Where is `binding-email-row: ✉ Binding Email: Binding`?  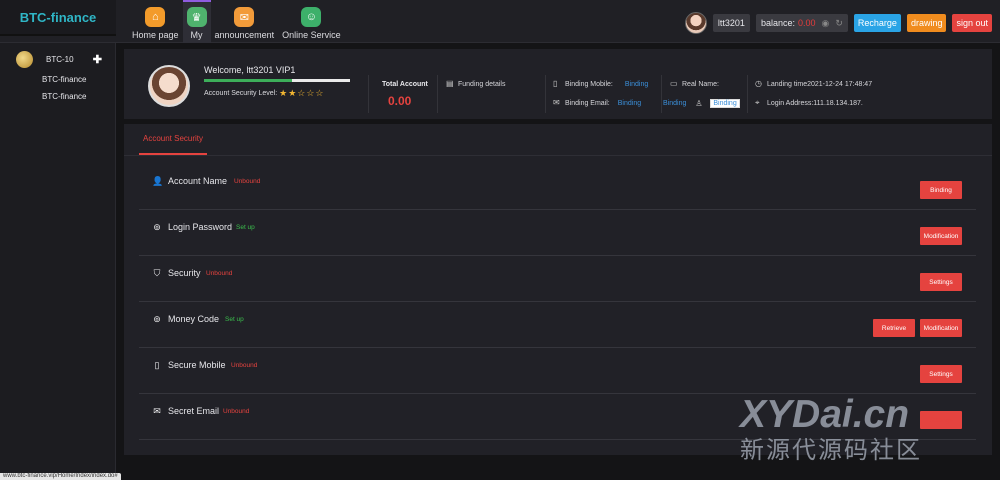
binding-email-row: ✉ Binding Email: Binding is located at coordinates (597, 103).